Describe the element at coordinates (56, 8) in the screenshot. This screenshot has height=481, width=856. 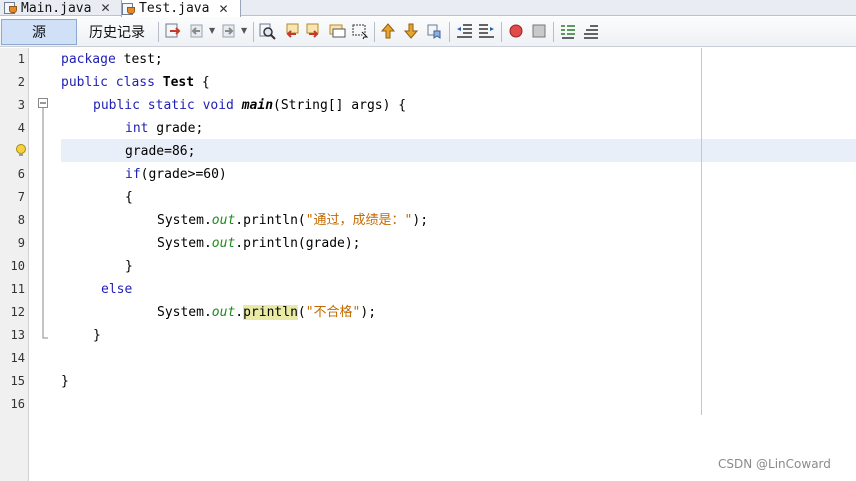
I see `tab-label: Main.java` at that location.